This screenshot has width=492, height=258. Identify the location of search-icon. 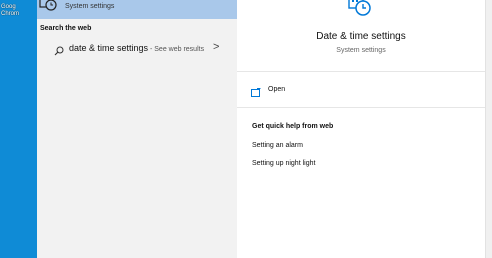
(59, 49).